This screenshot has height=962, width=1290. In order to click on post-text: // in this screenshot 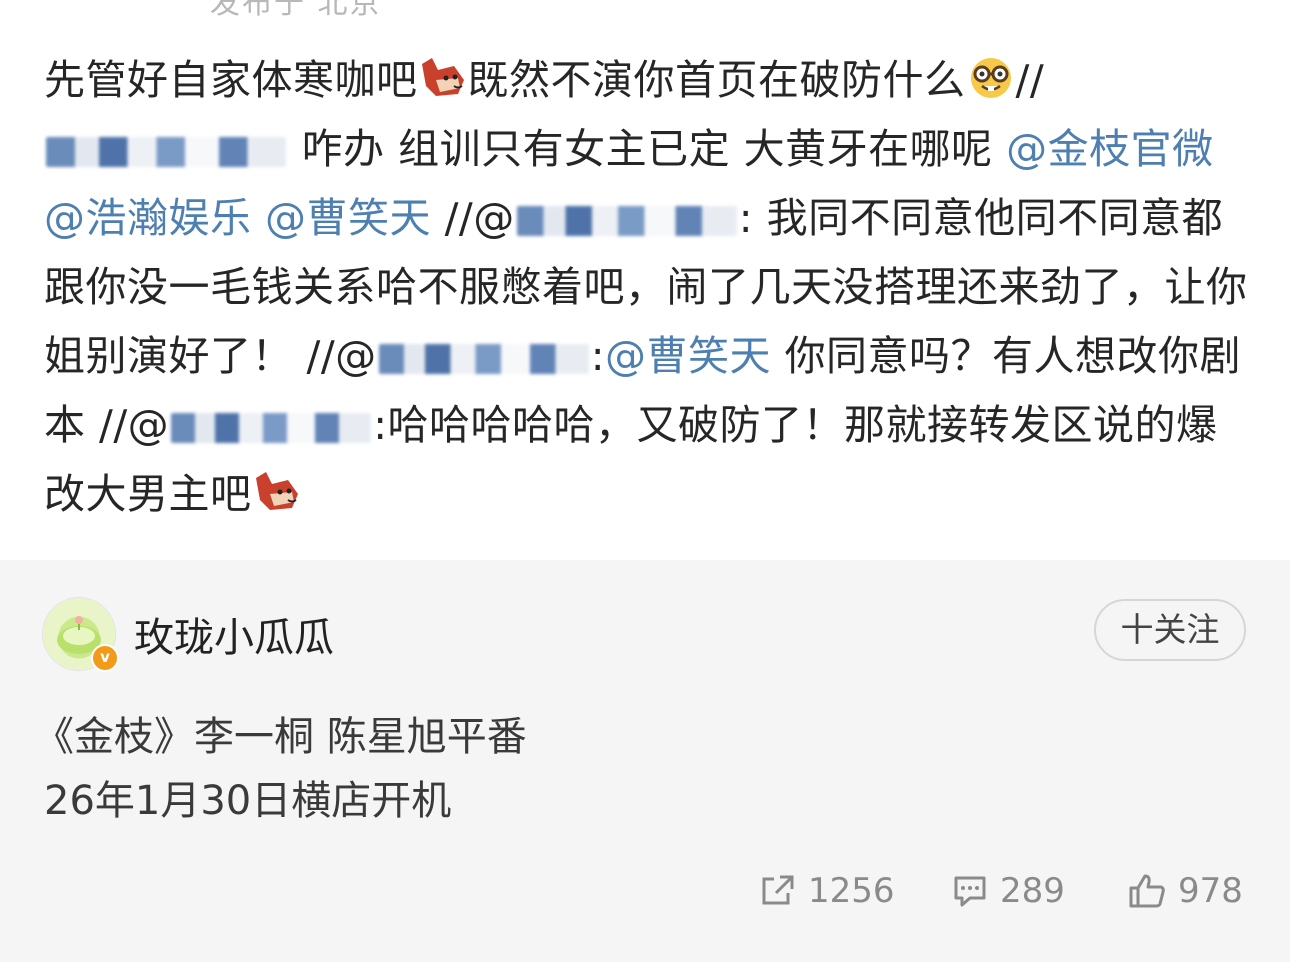, I will do `click(1030, 80)`.